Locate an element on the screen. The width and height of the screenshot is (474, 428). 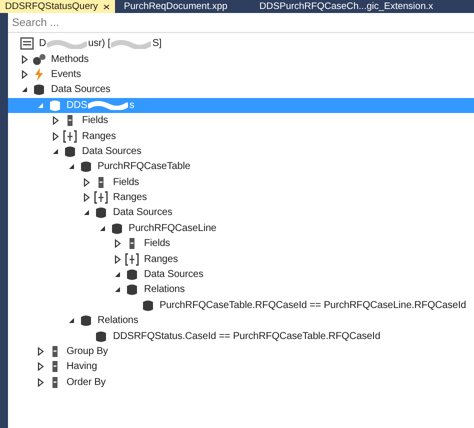
tree-item-label: PurchRFQCaseLine is located at coordinates (172, 228).